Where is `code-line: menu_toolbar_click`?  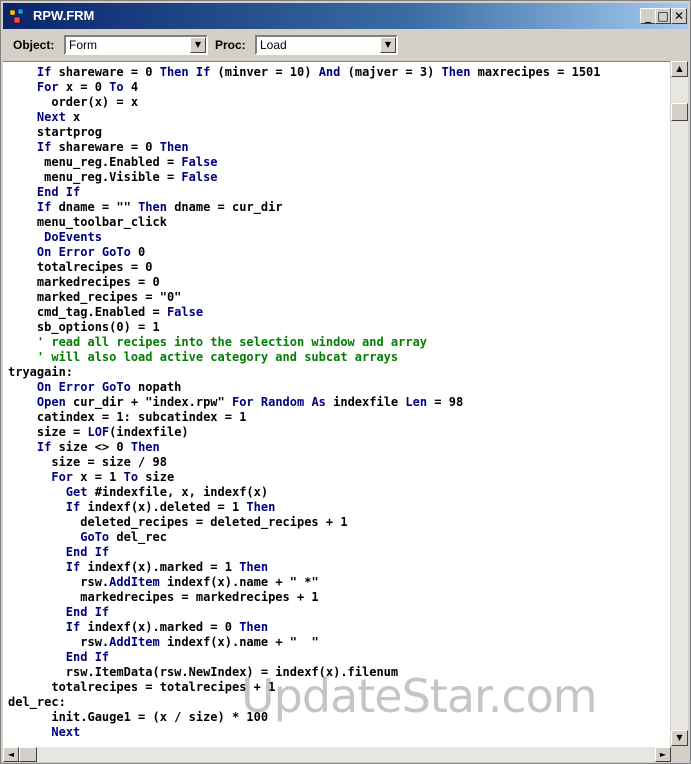 code-line: menu_toolbar_click is located at coordinates (304, 222).